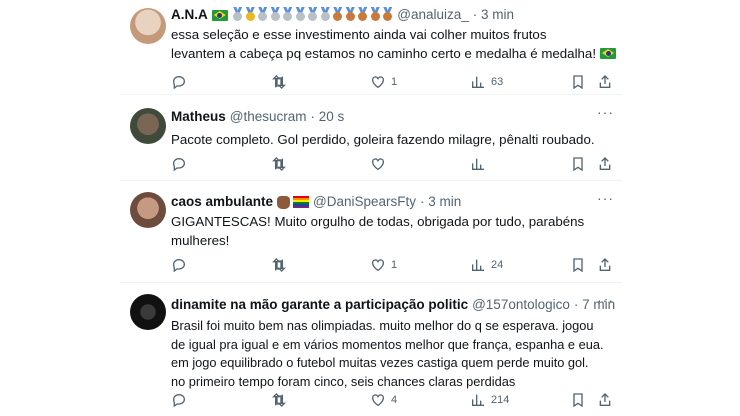 The height and width of the screenshot is (416, 740). Describe the element at coordinates (500, 400) in the screenshot. I see `view-count: 214` at that location.